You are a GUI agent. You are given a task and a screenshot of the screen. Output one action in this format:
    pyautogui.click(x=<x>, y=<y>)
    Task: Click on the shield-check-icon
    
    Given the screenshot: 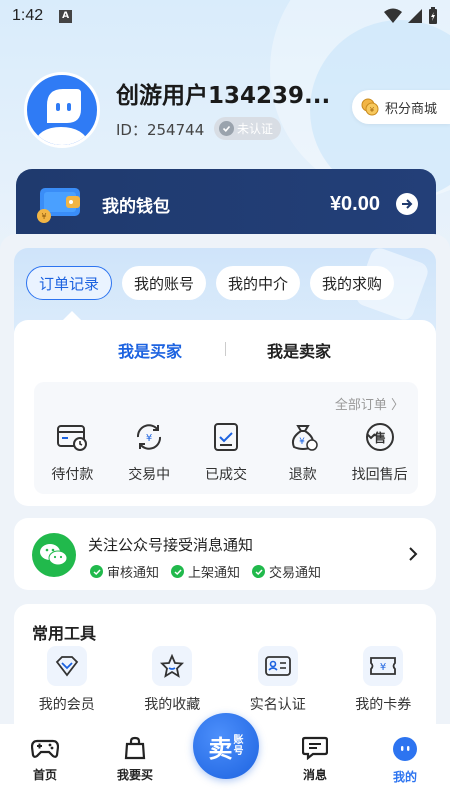 What is the action you would take?
    pyautogui.click(x=226, y=128)
    